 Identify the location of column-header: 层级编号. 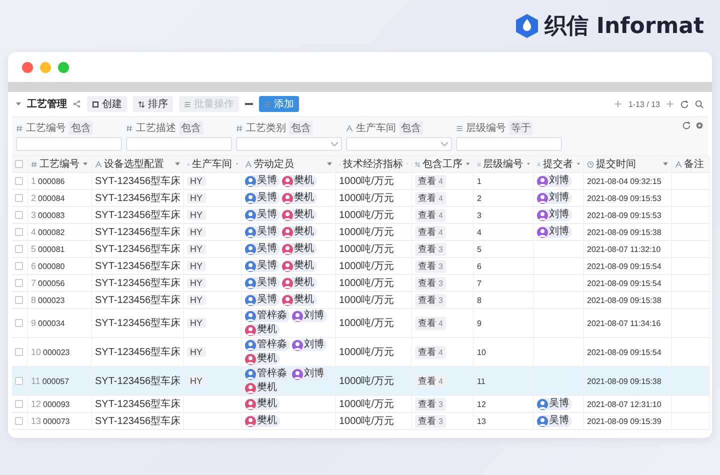
(504, 164).